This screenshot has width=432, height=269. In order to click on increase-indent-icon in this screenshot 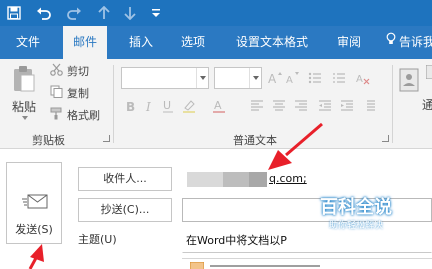, I will do `click(347, 106)`.